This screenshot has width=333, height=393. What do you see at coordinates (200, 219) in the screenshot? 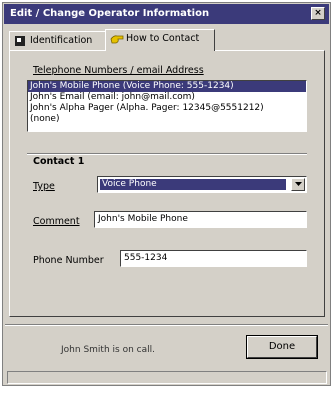
I see `comment-field: John's Mobile Phone` at bounding box center [200, 219].